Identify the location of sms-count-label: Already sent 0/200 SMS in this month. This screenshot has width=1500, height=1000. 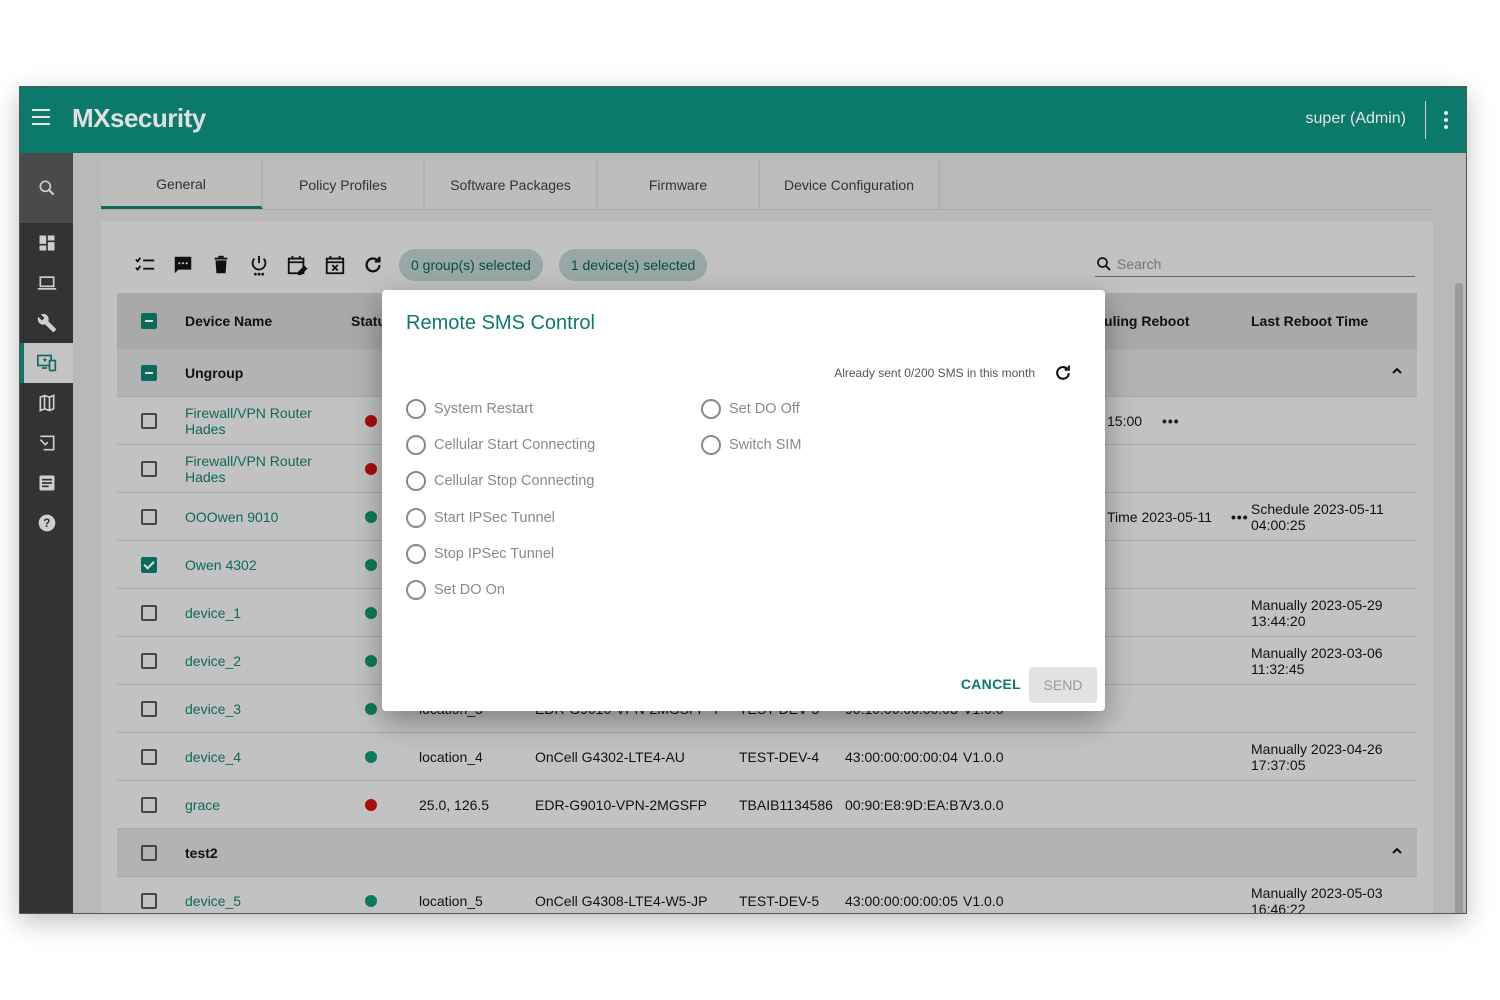
(934, 373).